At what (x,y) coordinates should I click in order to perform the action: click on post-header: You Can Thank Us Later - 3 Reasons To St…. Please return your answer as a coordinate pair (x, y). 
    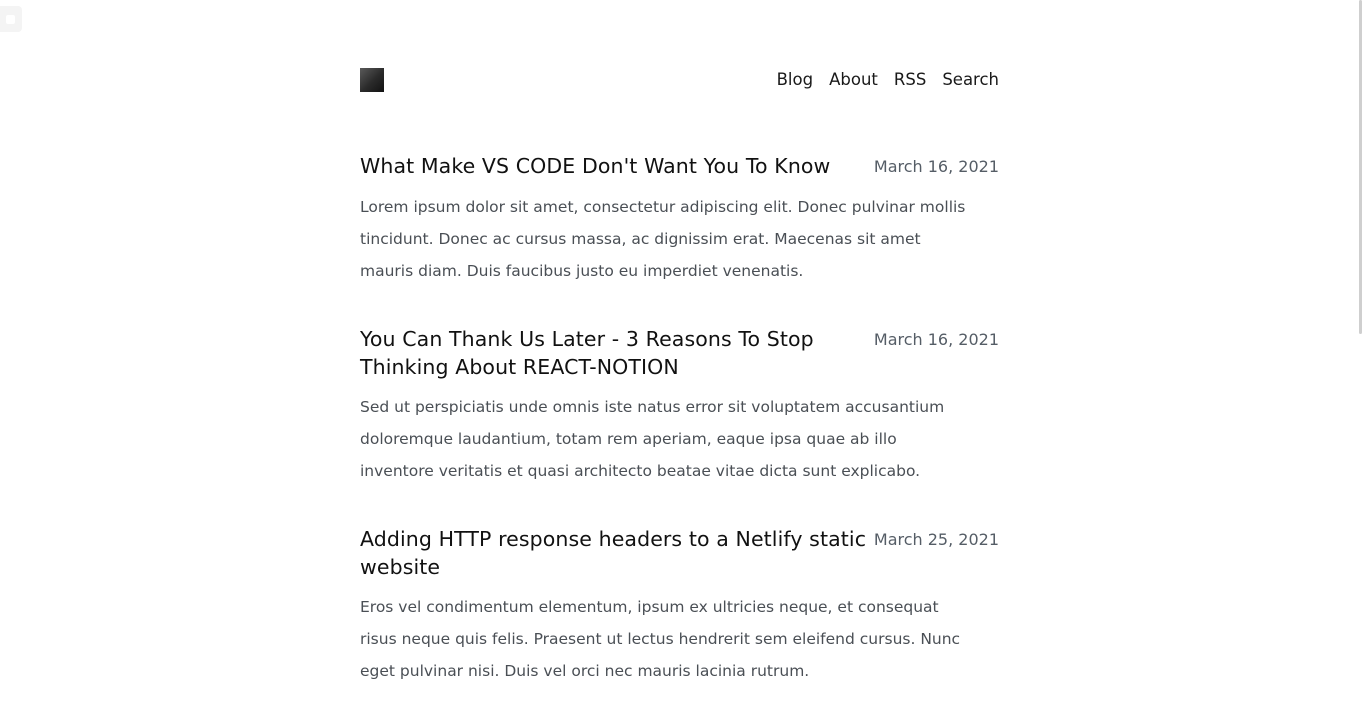
    Looking at the image, I should click on (679, 353).